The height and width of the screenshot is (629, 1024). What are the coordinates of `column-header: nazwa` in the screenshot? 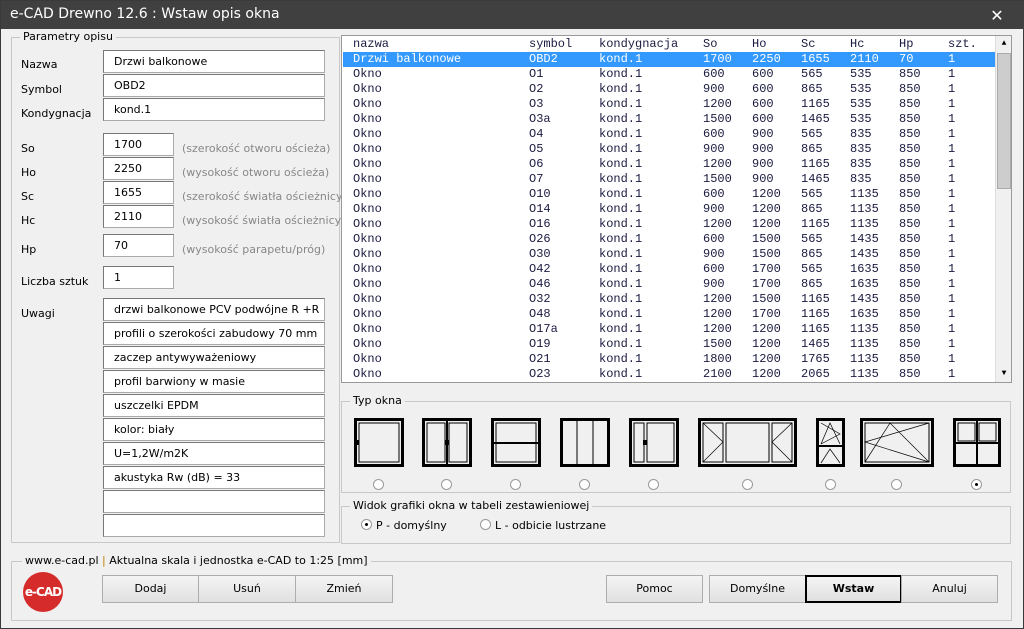 It's located at (371, 44).